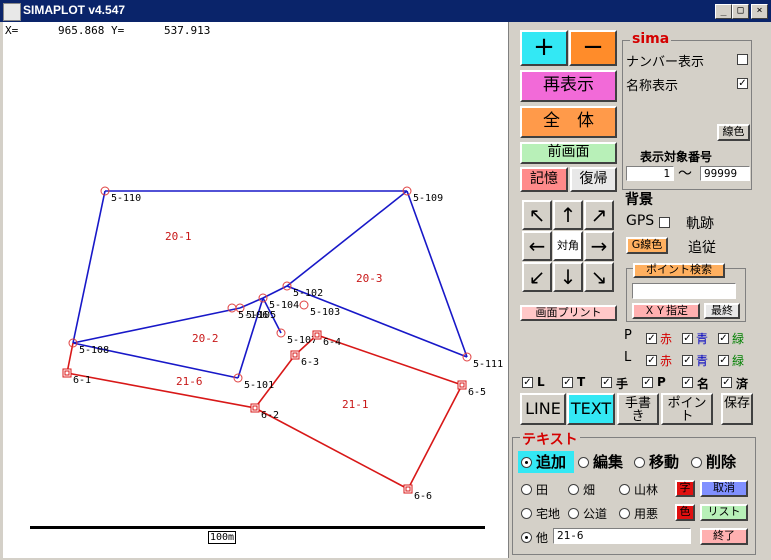 This screenshot has width=771, height=560. What do you see at coordinates (664, 462) in the screenshot?
I see `op-move-label: 移動` at bounding box center [664, 462].